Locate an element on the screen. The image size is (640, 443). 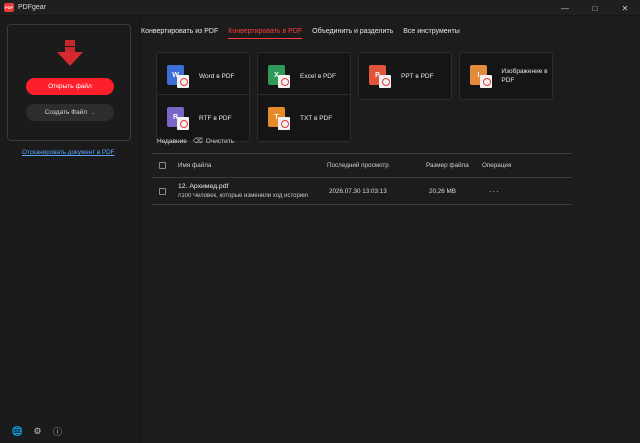
header-operation: Операция is located at coordinates (497, 165).